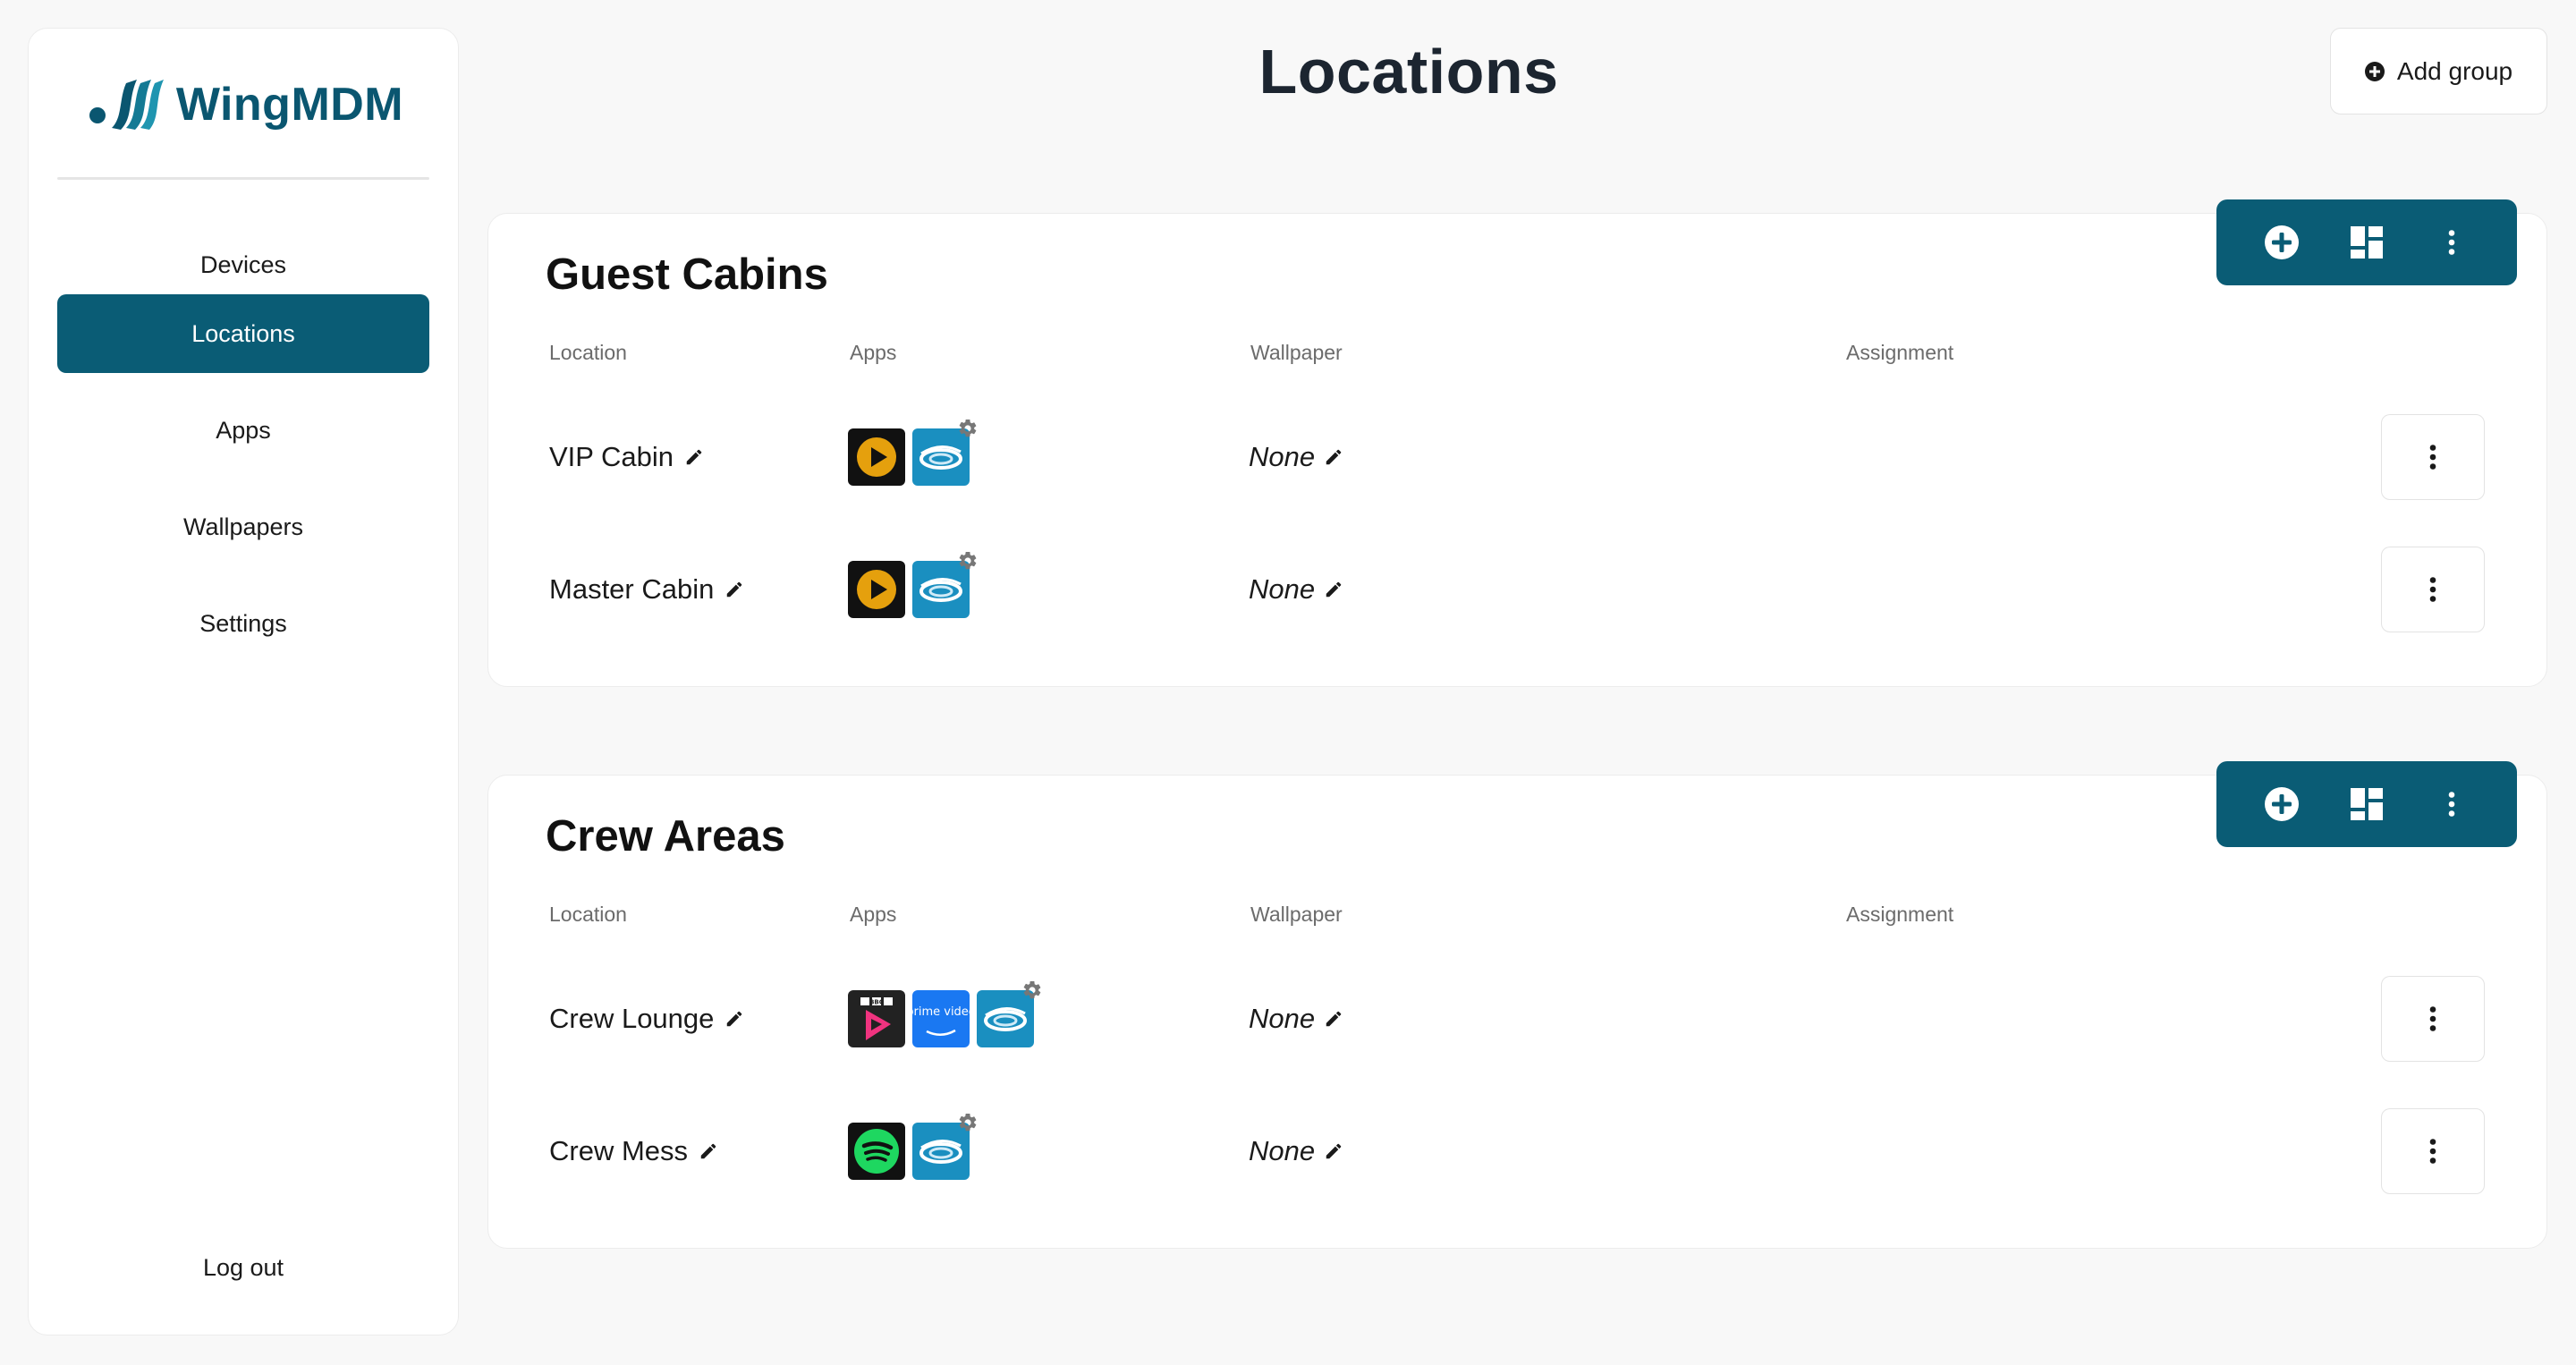  What do you see at coordinates (1517, 457) in the screenshot?
I see `table-row: VIP Cabin None` at bounding box center [1517, 457].